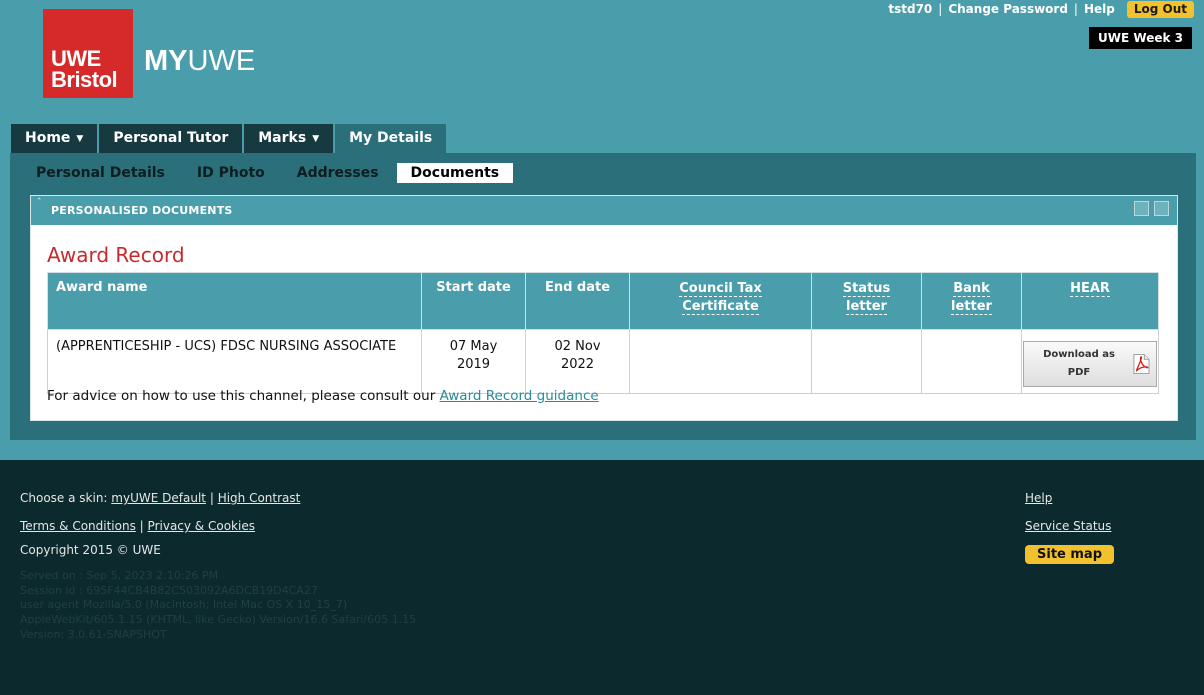 This screenshot has width=1204, height=695. Describe the element at coordinates (866, 298) in the screenshot. I see `status-letter-link: Status letter` at that location.